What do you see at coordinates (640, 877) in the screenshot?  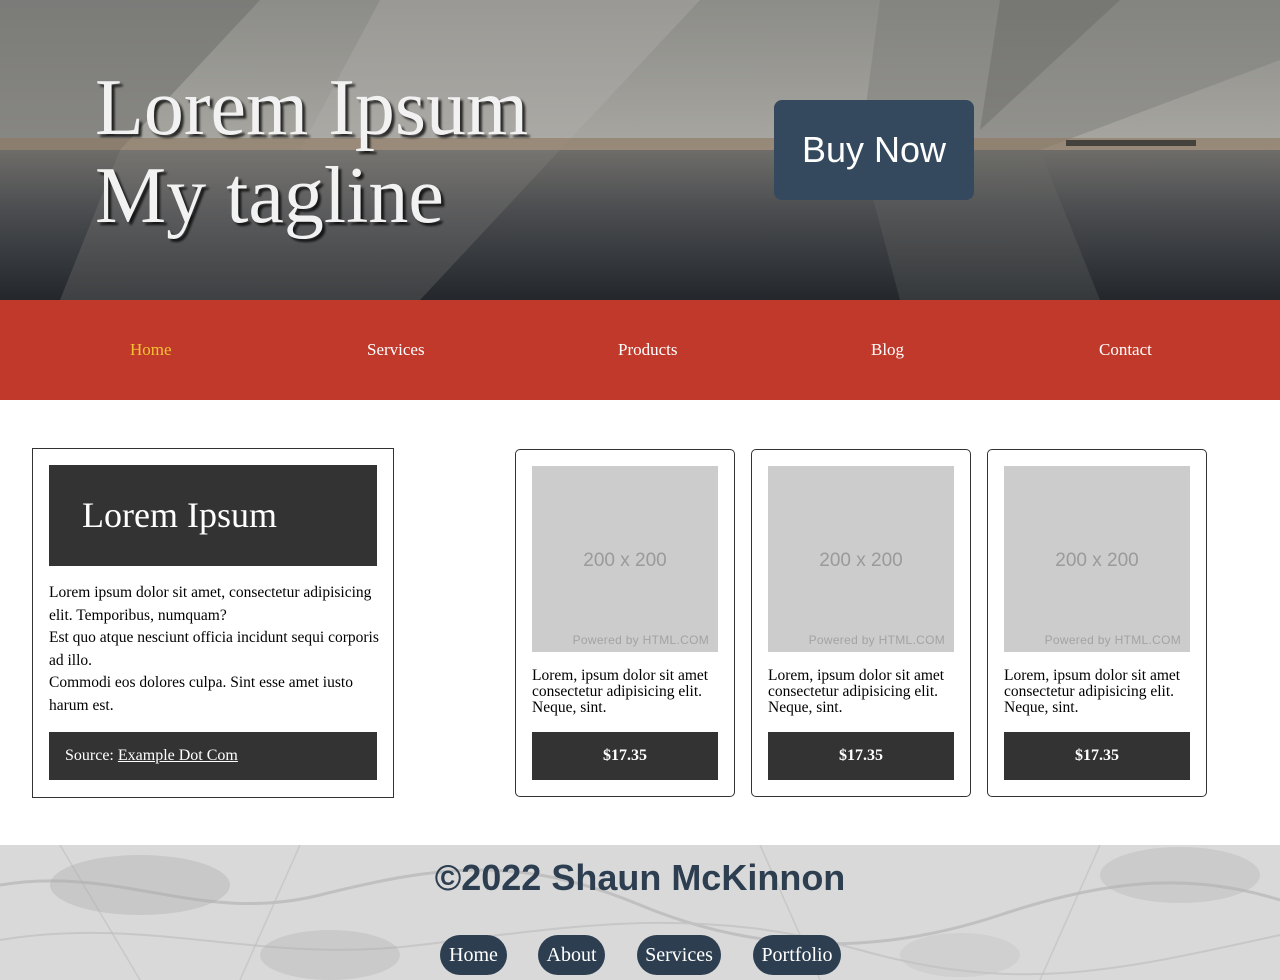 I see `copyright-text: ©2022 Shaun McKinnon` at bounding box center [640, 877].